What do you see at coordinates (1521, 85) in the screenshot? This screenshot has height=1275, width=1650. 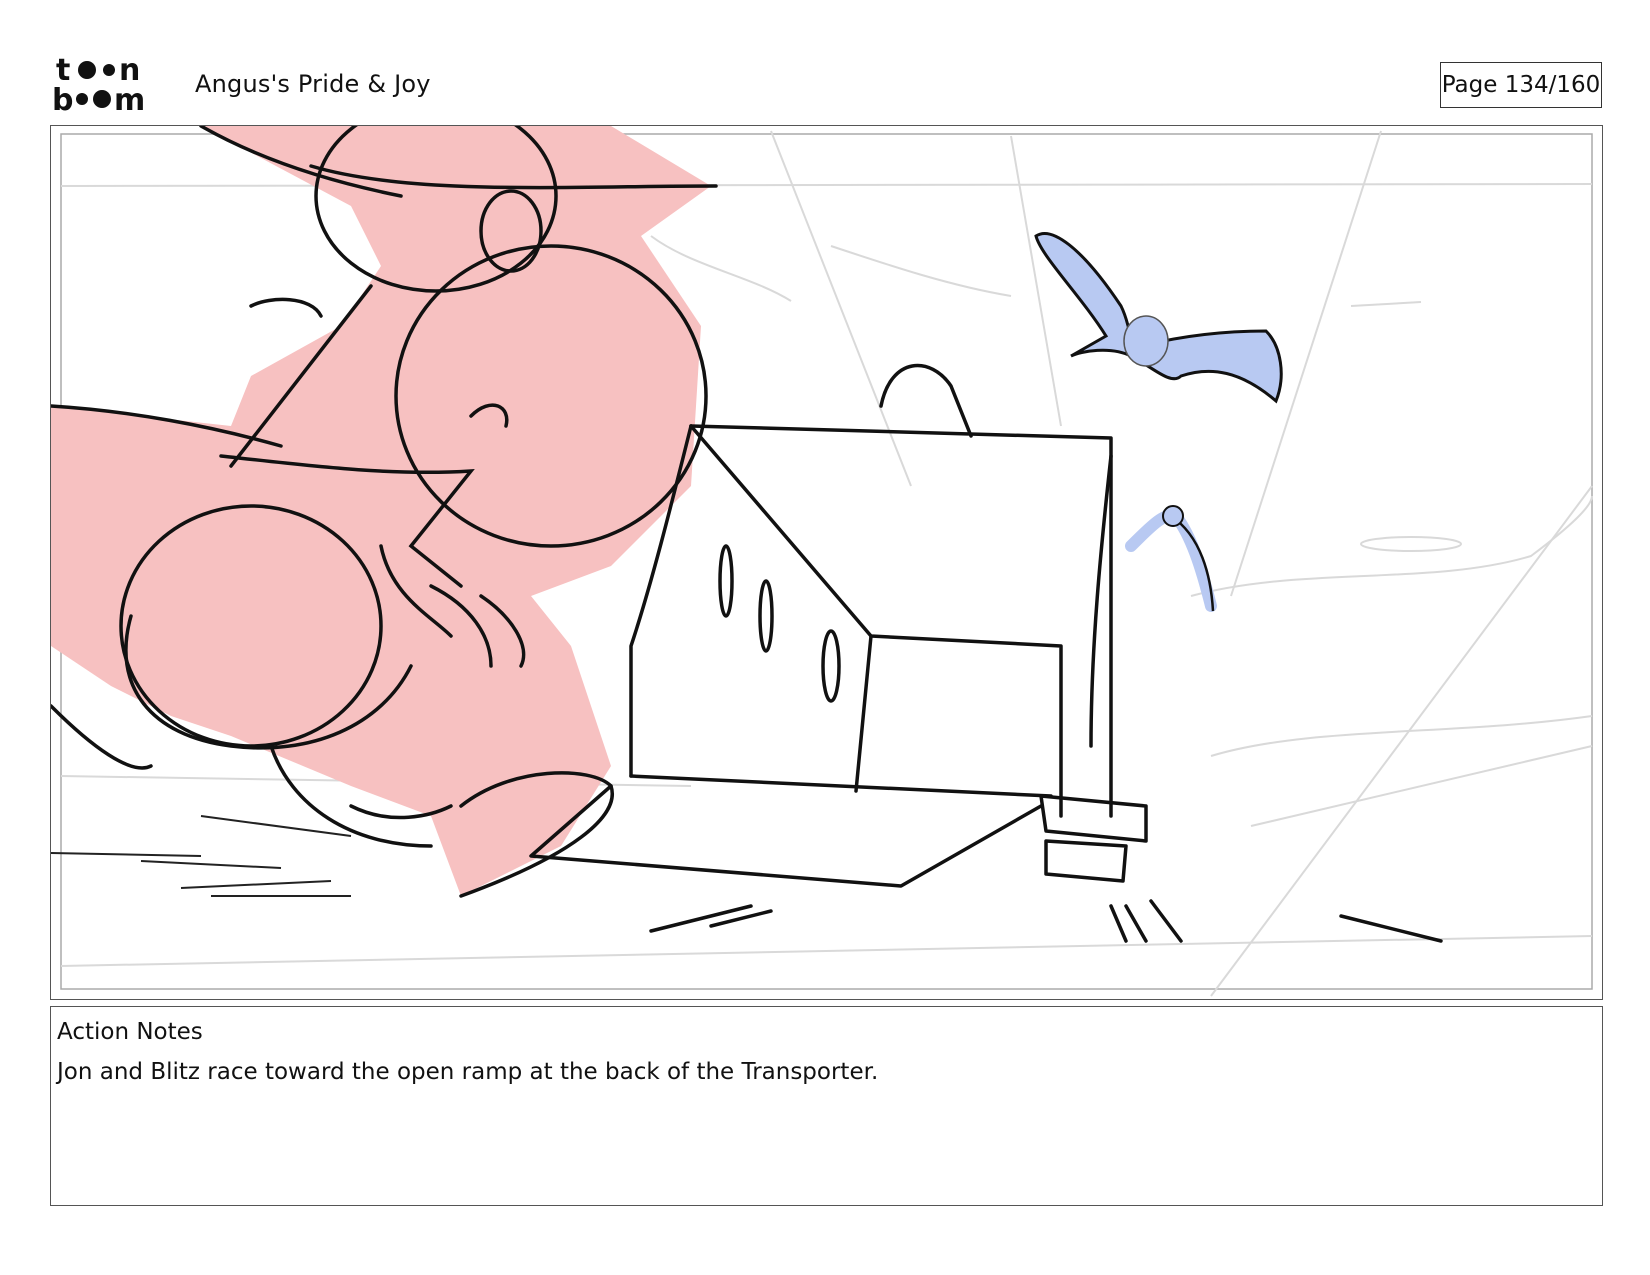 I see `page-number: Page 134/160` at bounding box center [1521, 85].